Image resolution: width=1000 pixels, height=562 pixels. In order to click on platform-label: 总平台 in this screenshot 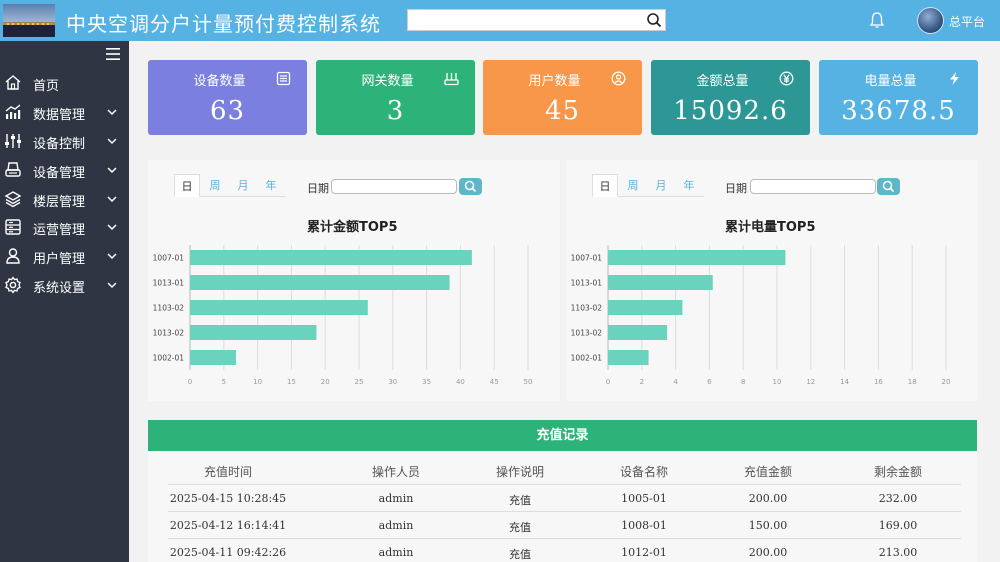, I will do `click(967, 21)`.